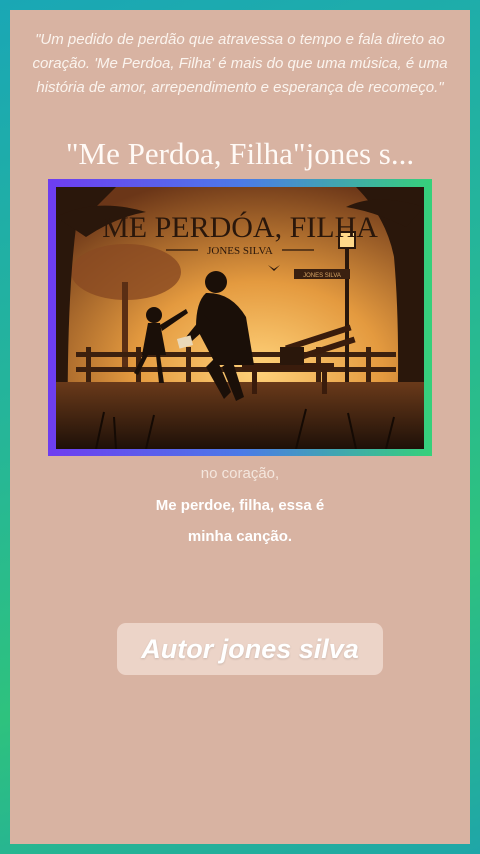 The height and width of the screenshot is (854, 480). Describe the element at coordinates (240, 536) in the screenshot. I see `lyric-line-3: minha canção.` at that location.